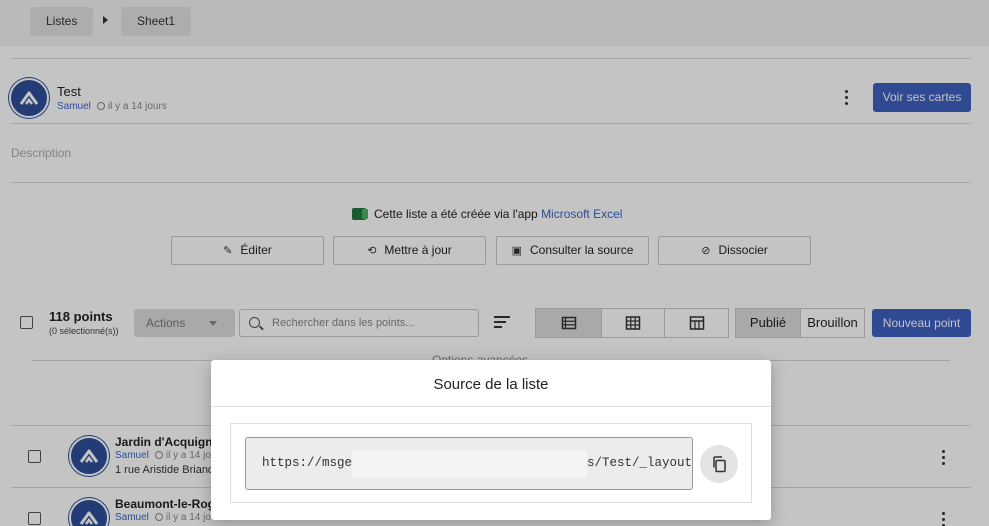 This screenshot has height=526, width=989. Describe the element at coordinates (491, 384) in the screenshot. I see `modal-title: Source de la liste` at that location.